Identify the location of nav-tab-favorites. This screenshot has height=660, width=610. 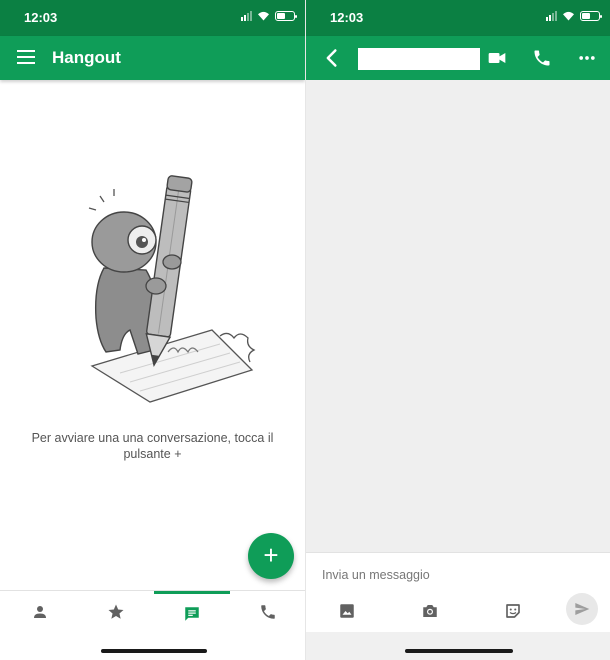
(116, 612).